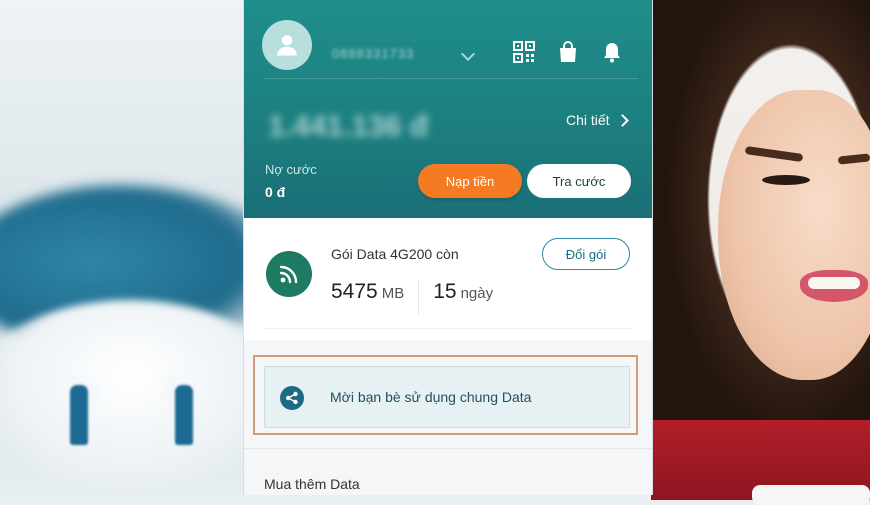  I want to click on package-label: Gói Data 4G200 còn, so click(395, 254).